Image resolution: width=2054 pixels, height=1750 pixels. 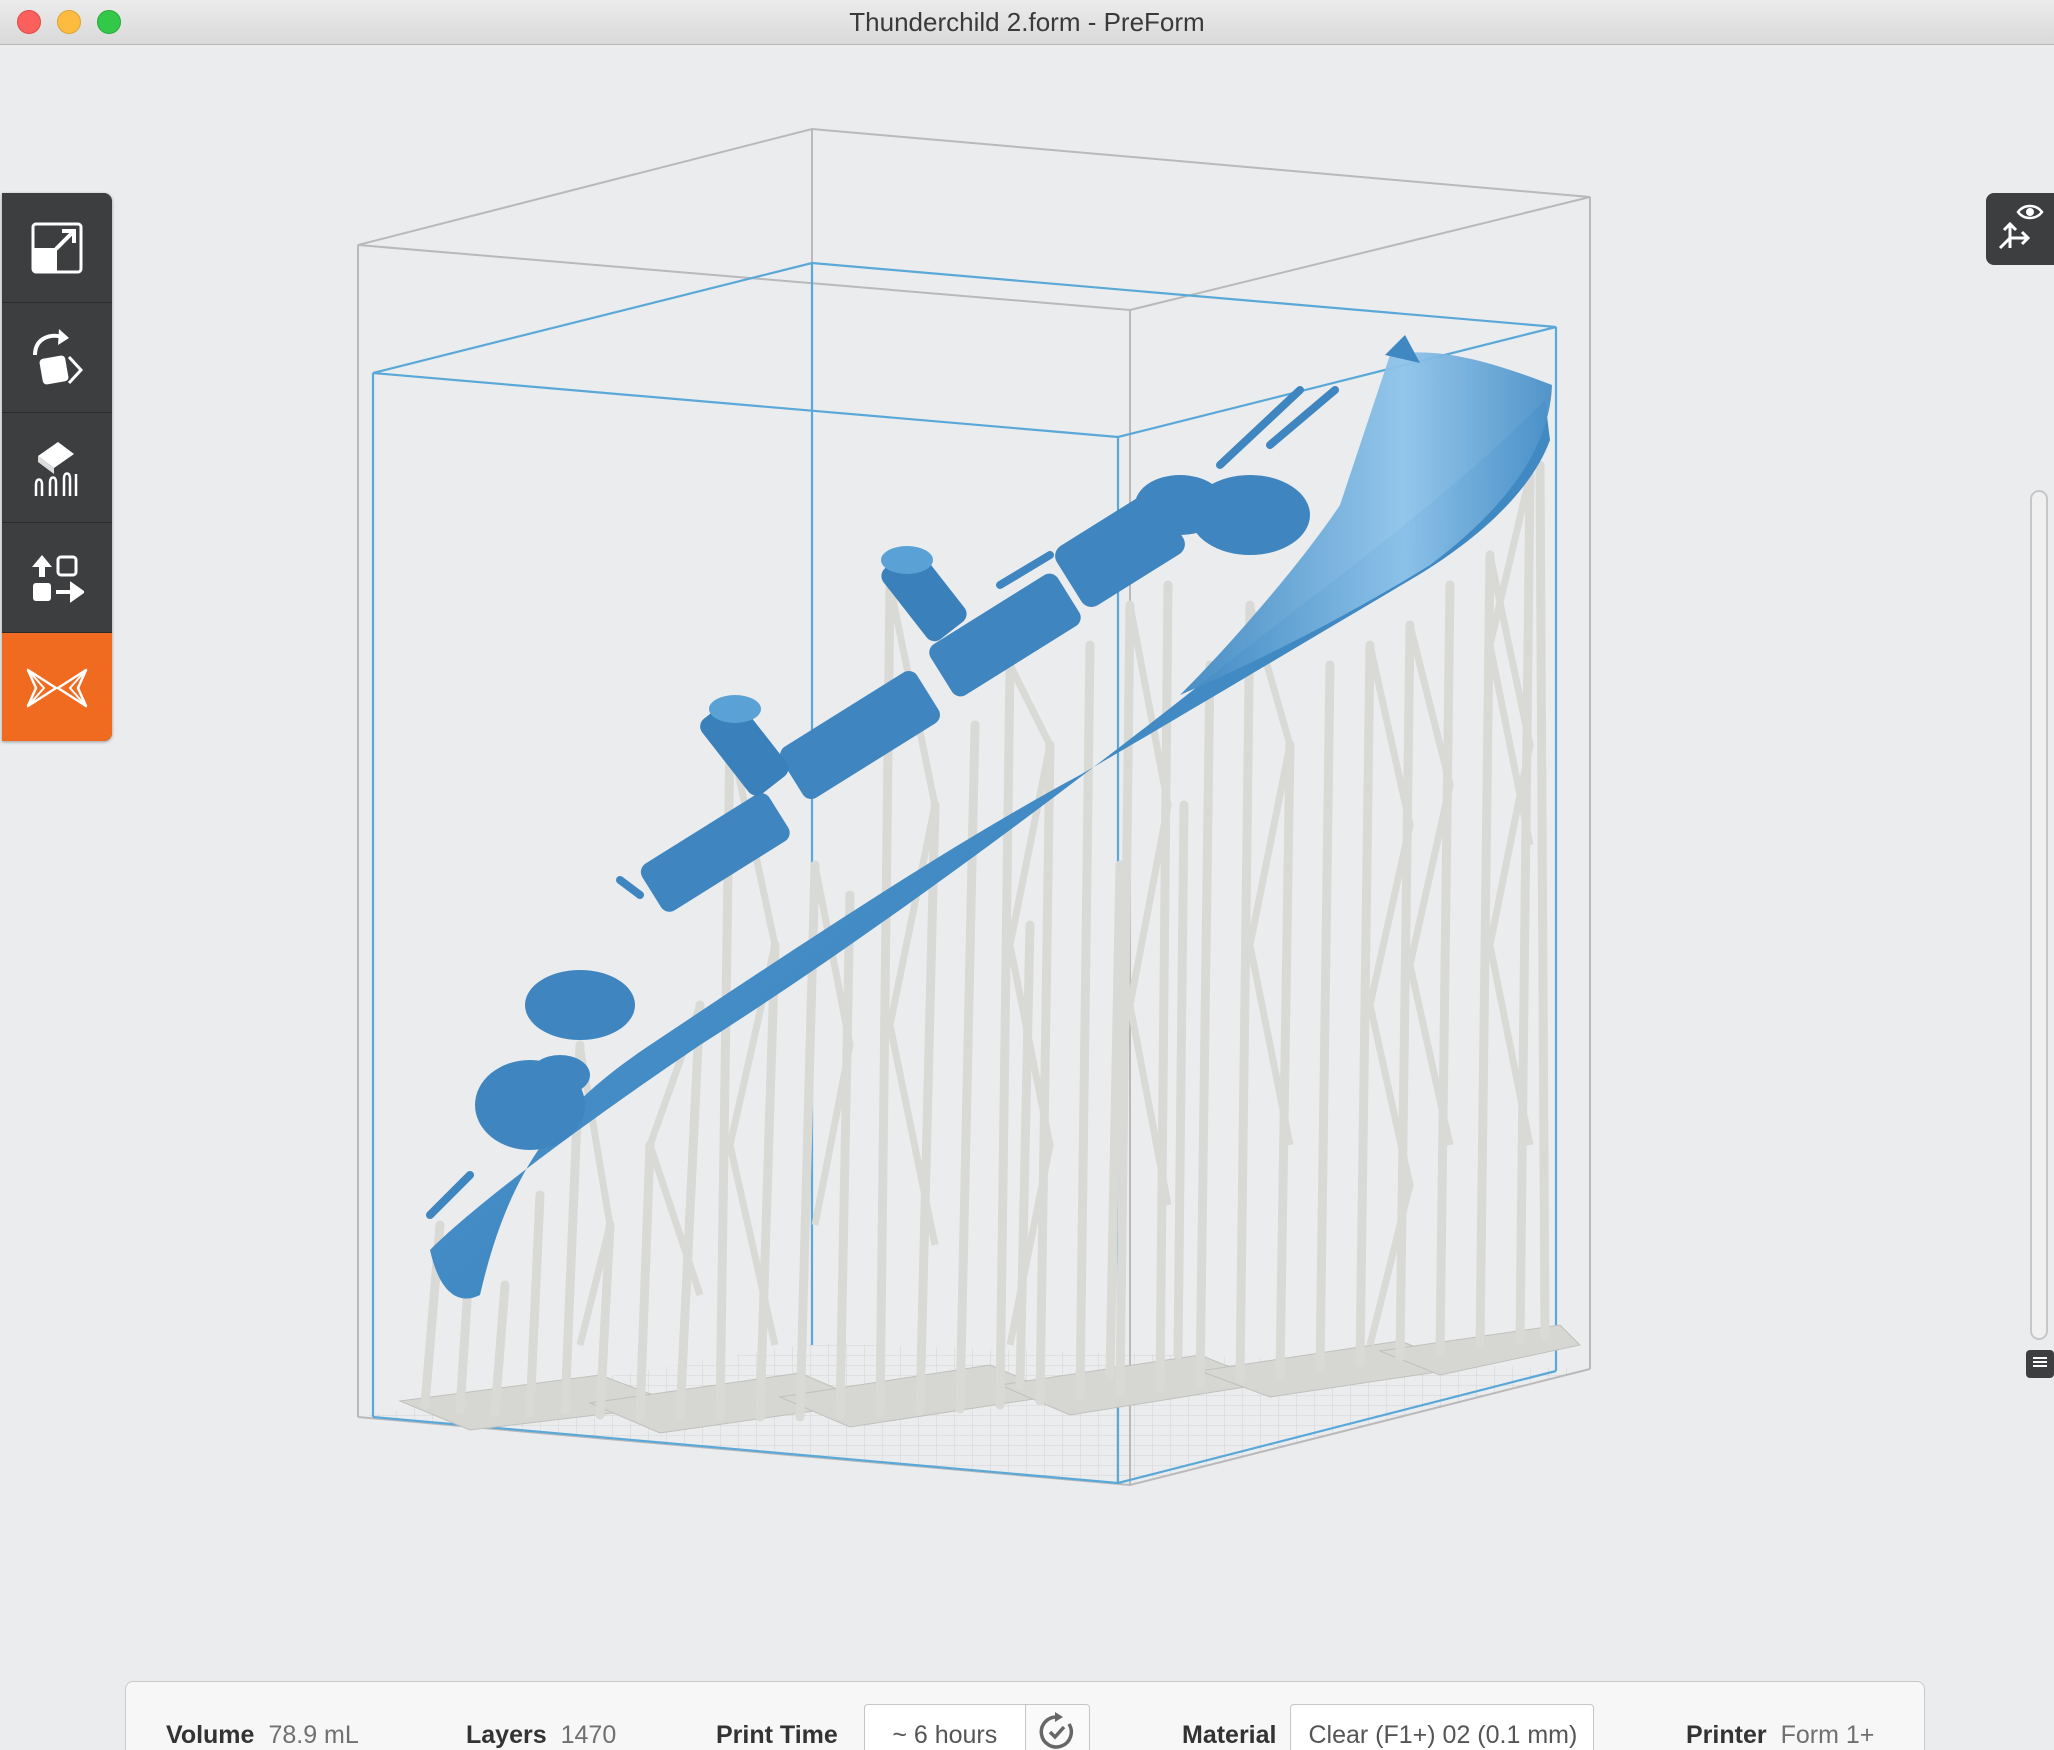 I want to click on rotate-icon, so click(x=57, y=358).